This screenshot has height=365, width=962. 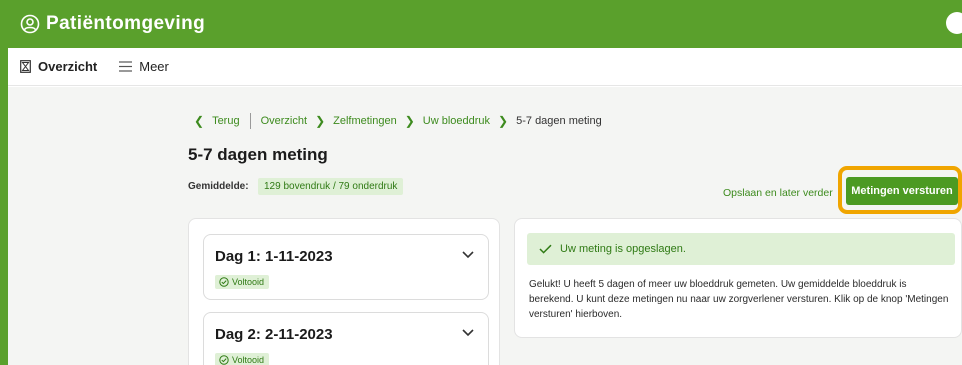 I want to click on average-label: Gemiddelde:, so click(x=218, y=186).